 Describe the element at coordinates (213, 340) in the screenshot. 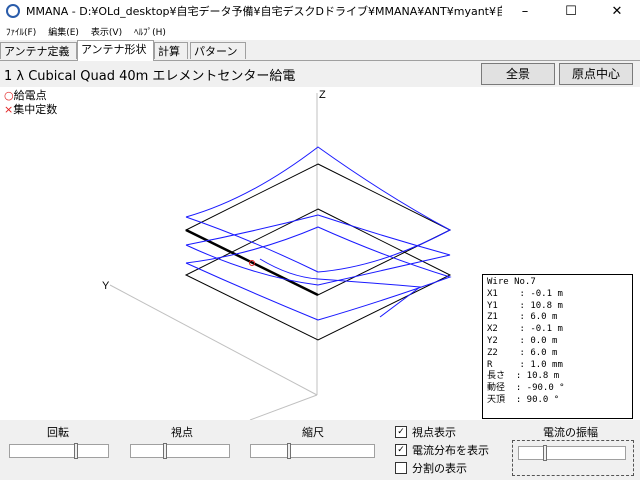

I see `y-axis` at that location.